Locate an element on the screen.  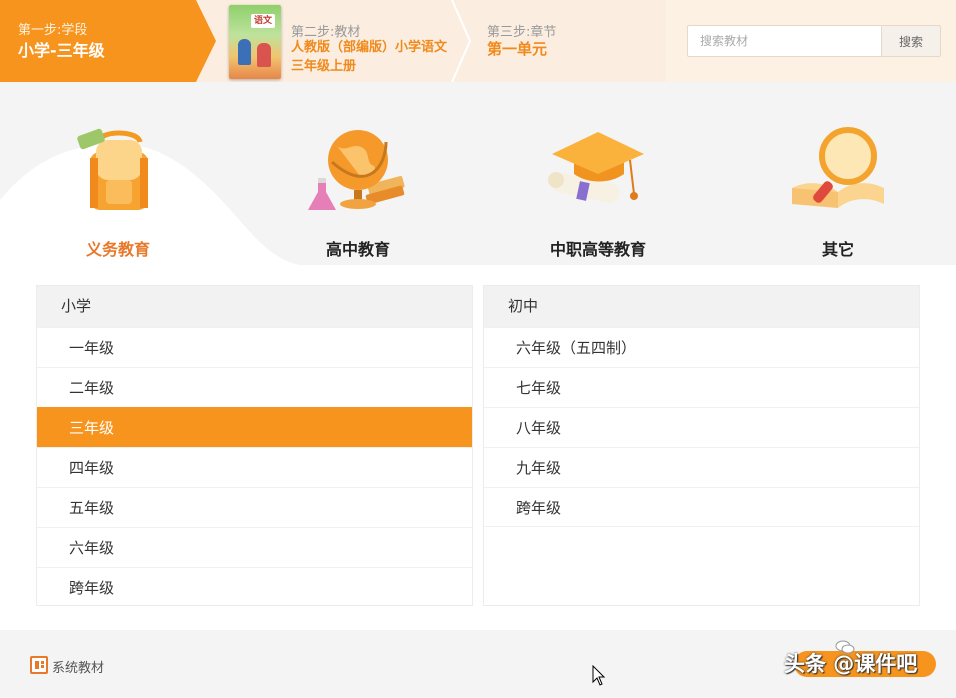
magnifier-book-icon is located at coordinates (838, 167).